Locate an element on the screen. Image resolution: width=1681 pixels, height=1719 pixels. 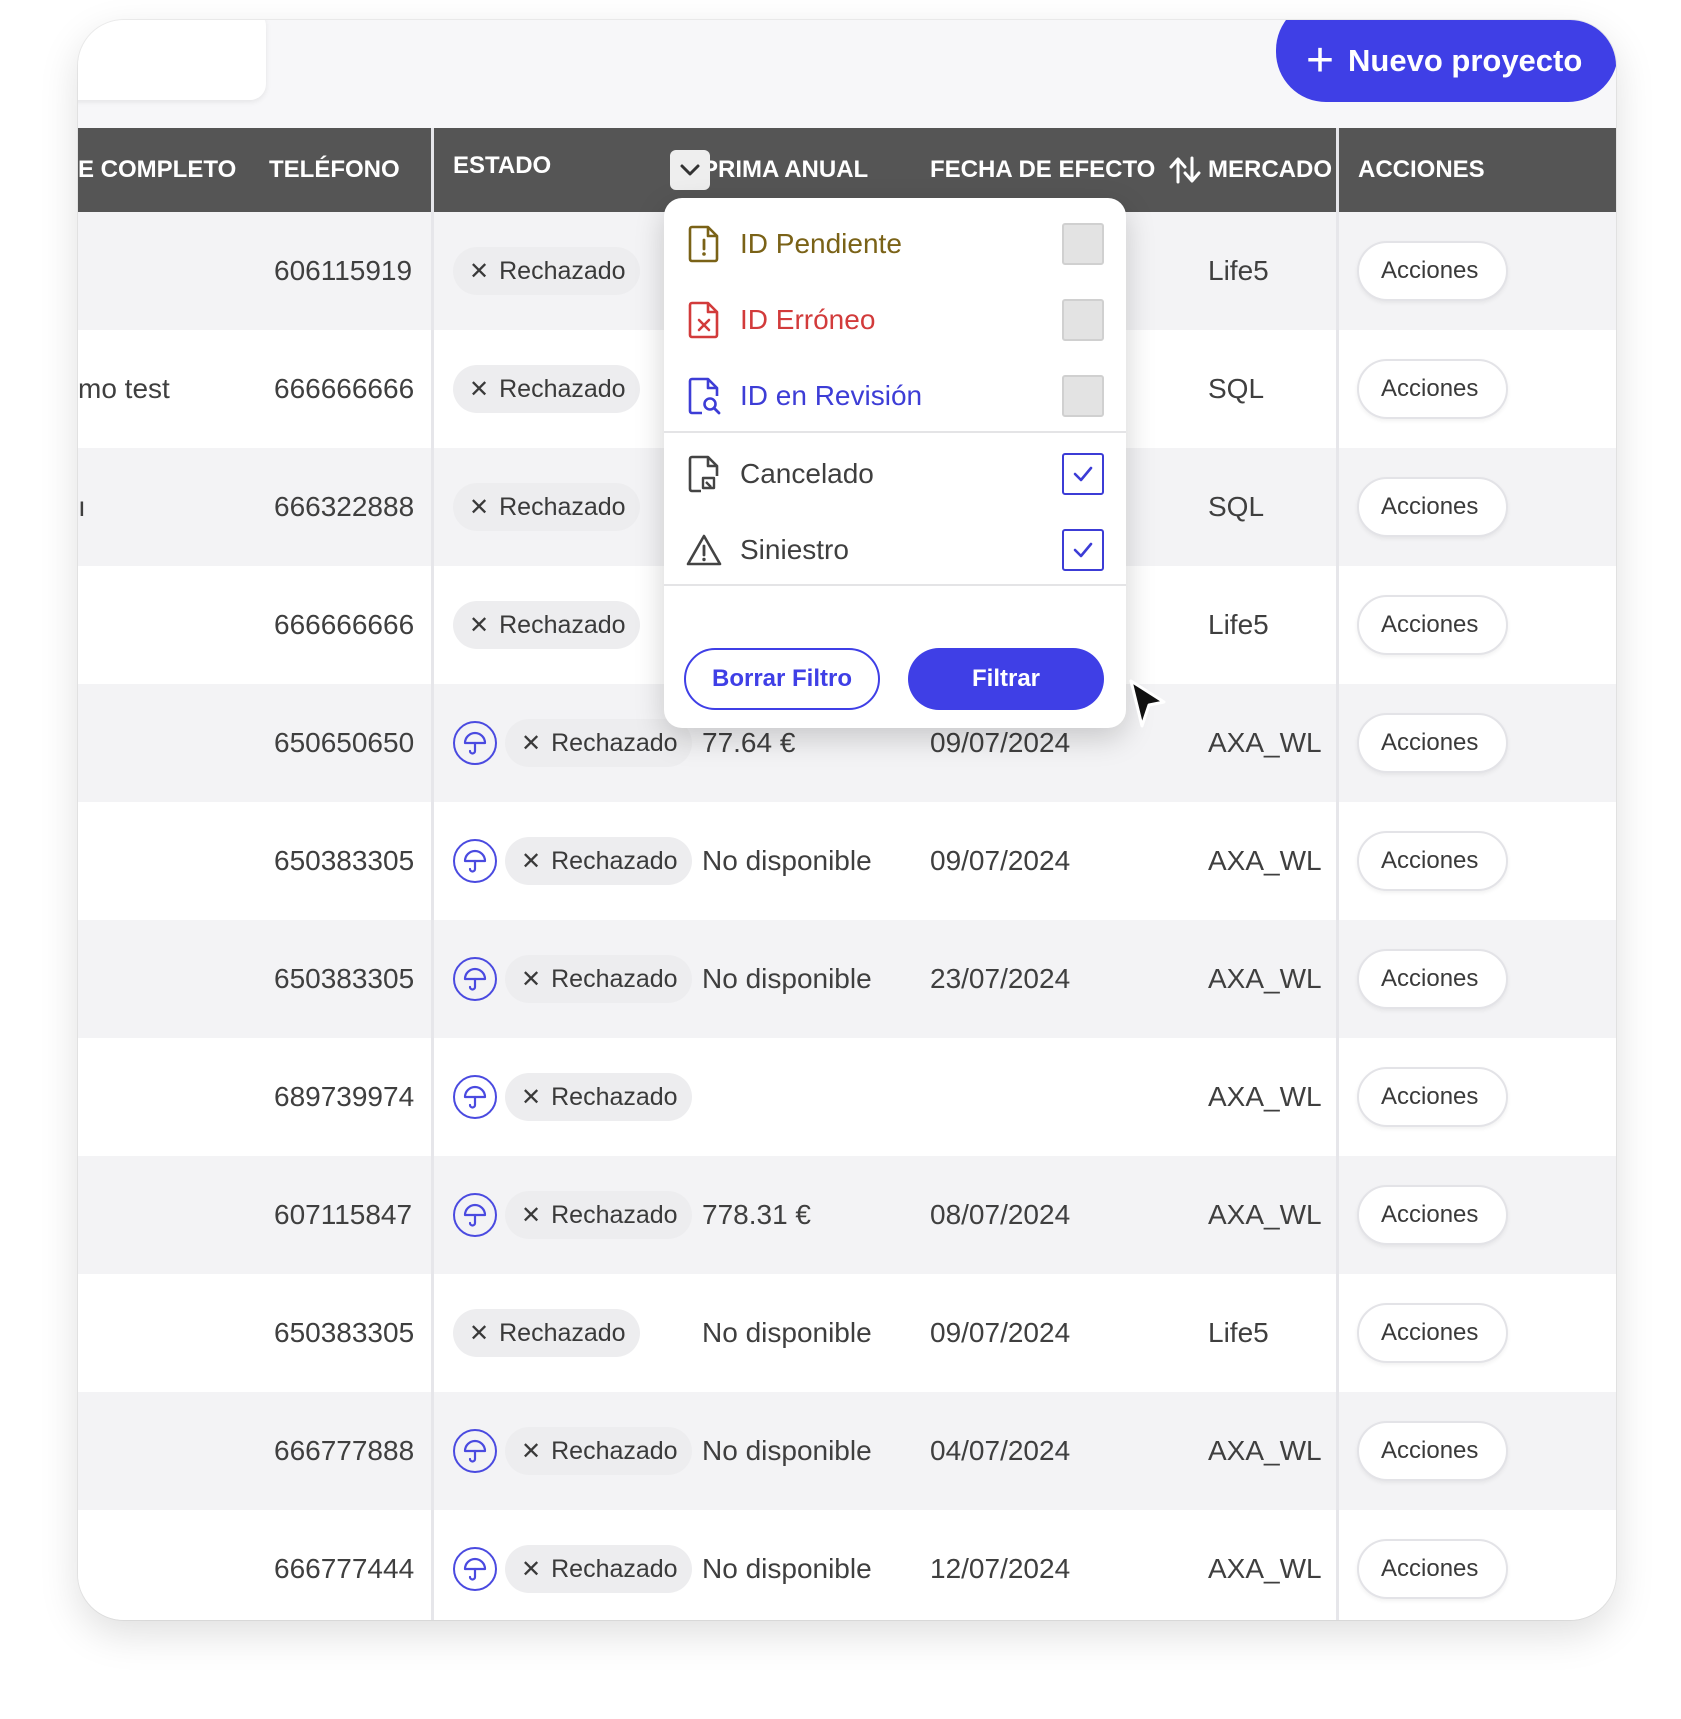
document-error-icon is located at coordinates (703, 320).